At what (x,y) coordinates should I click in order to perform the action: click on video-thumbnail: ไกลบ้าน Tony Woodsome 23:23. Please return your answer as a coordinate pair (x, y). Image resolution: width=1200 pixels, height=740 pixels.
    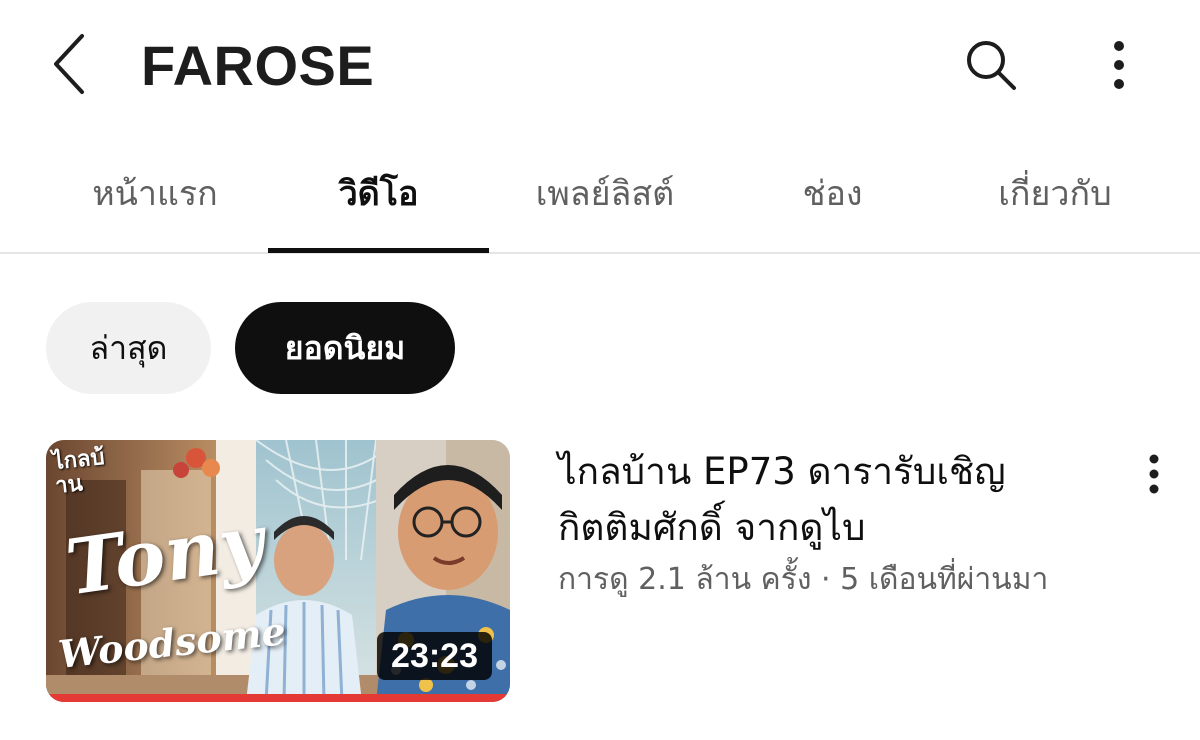
    Looking at the image, I should click on (278, 571).